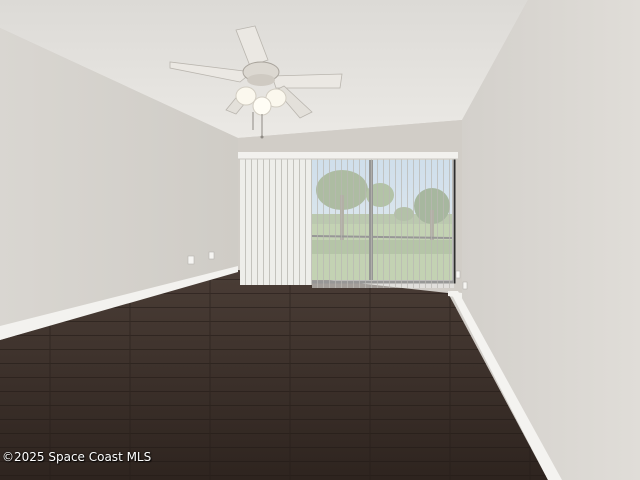  Describe the element at coordinates (77, 457) in the screenshot. I see `mls-watermark: ©2025 Space Coast MLS` at that location.